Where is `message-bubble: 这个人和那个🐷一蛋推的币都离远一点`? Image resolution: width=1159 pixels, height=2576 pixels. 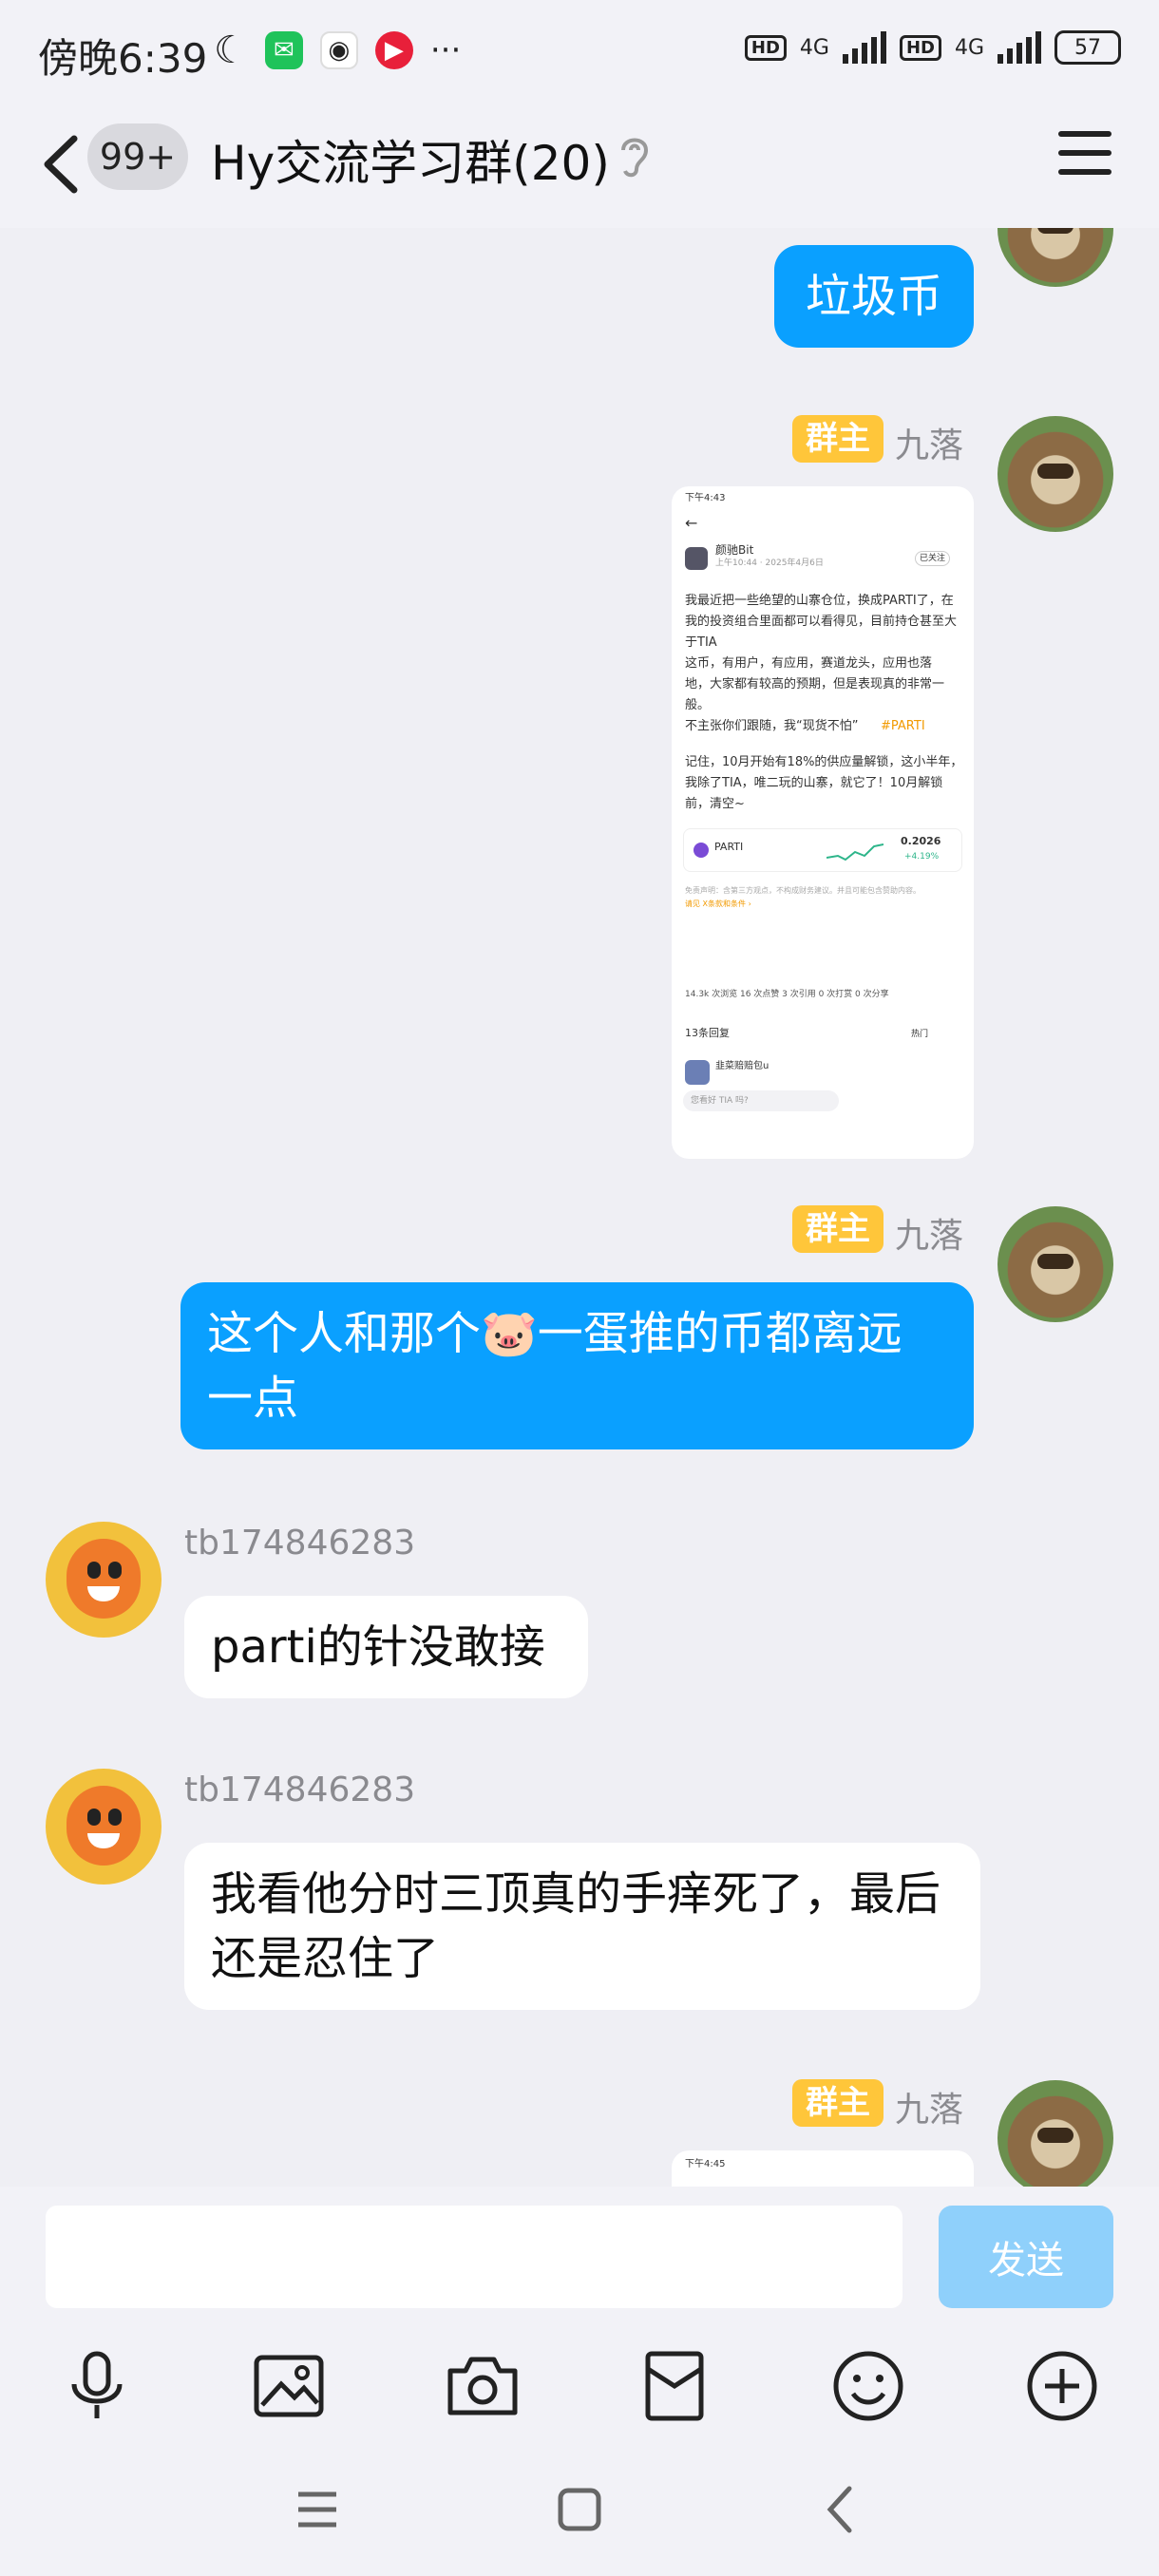
message-bubble: 这个人和那个🐷一蛋推的币都离远一点 is located at coordinates (577, 1365).